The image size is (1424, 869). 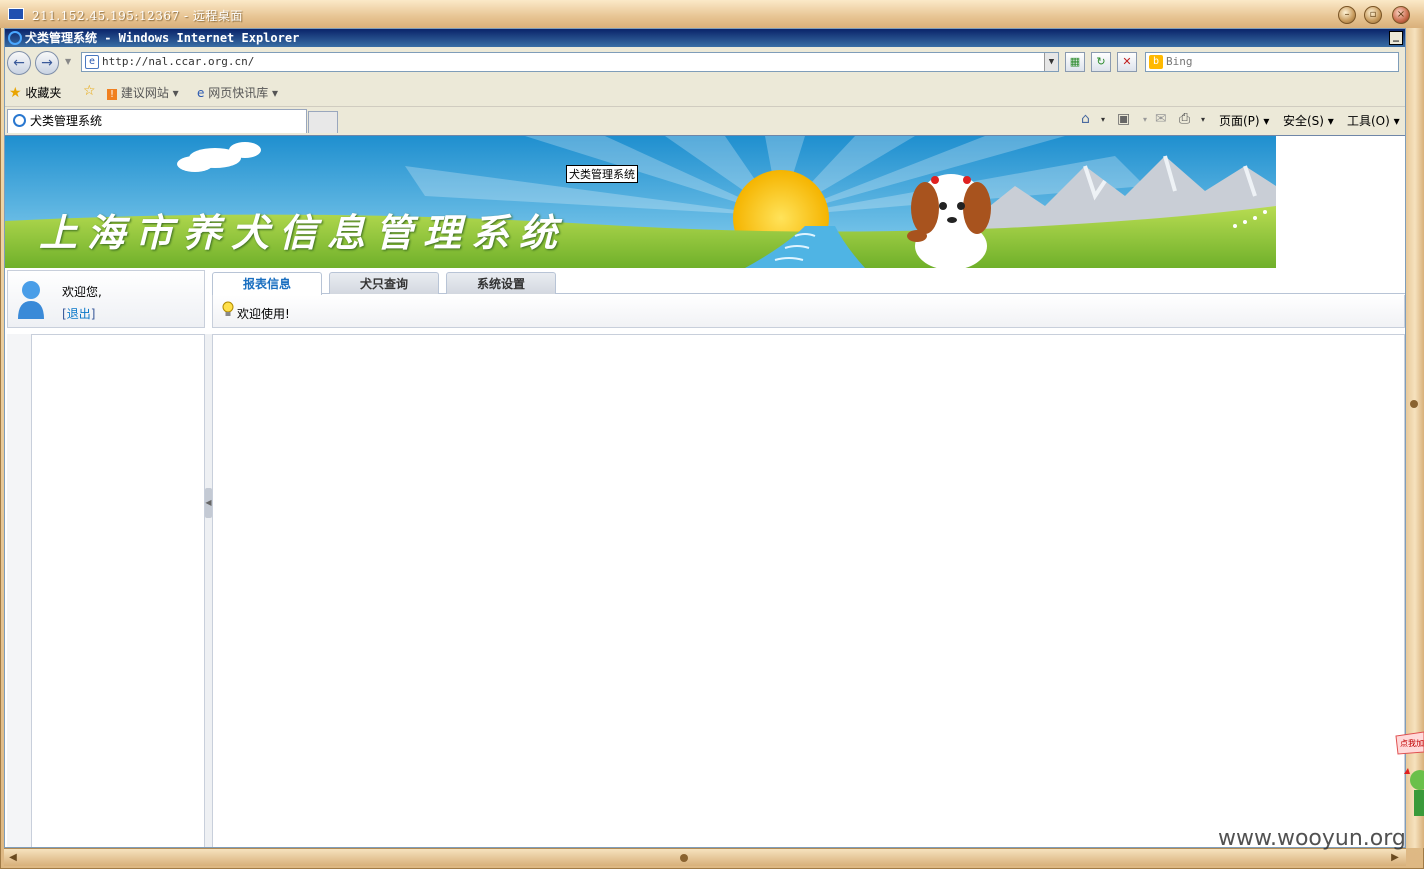 I want to click on mail-icon: ✉, so click(x=1161, y=119).